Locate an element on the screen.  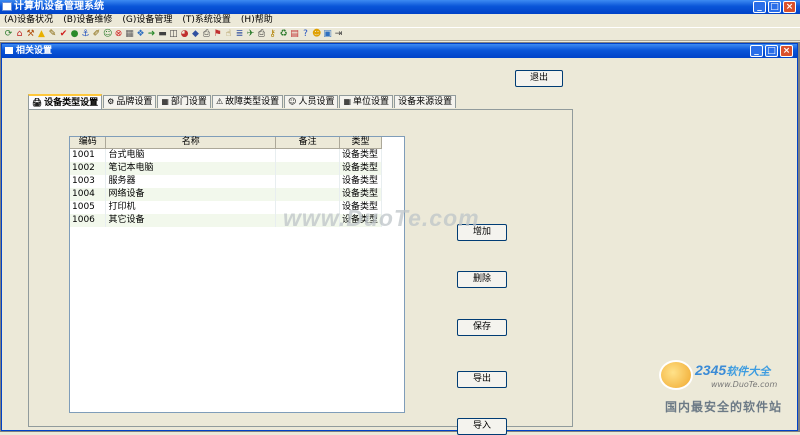
smile-icon: ☻ is located at coordinates (316, 34).